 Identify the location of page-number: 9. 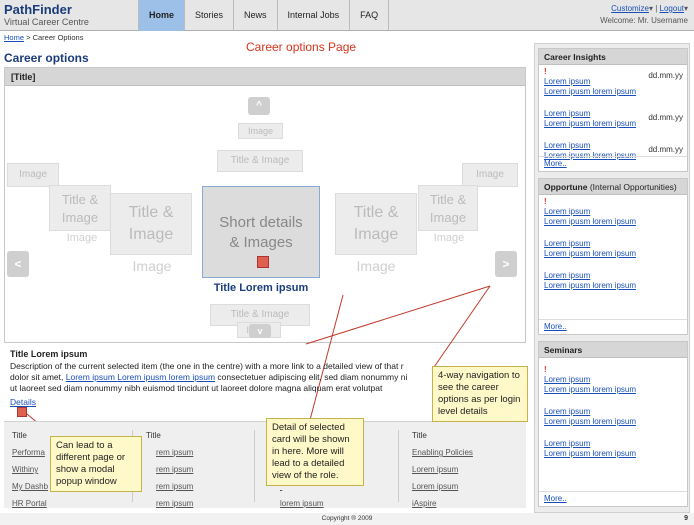
(686, 518).